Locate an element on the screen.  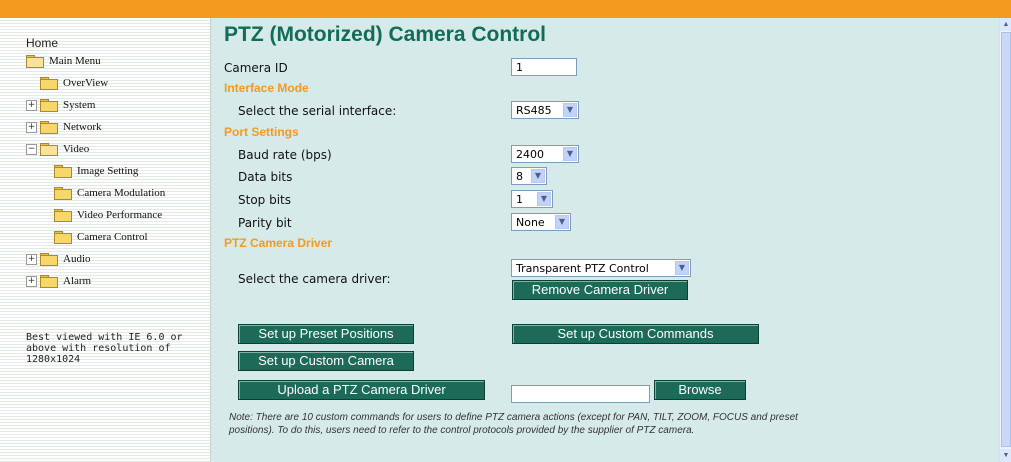
camera-driver-label: Select the camera driver: is located at coordinates (314, 279).